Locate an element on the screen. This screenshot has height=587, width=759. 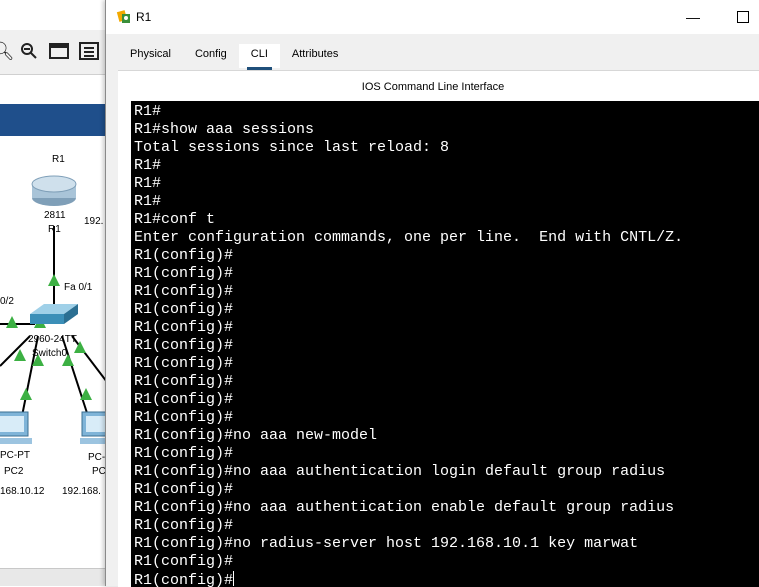
maximize-button is located at coordinates (743, 17).